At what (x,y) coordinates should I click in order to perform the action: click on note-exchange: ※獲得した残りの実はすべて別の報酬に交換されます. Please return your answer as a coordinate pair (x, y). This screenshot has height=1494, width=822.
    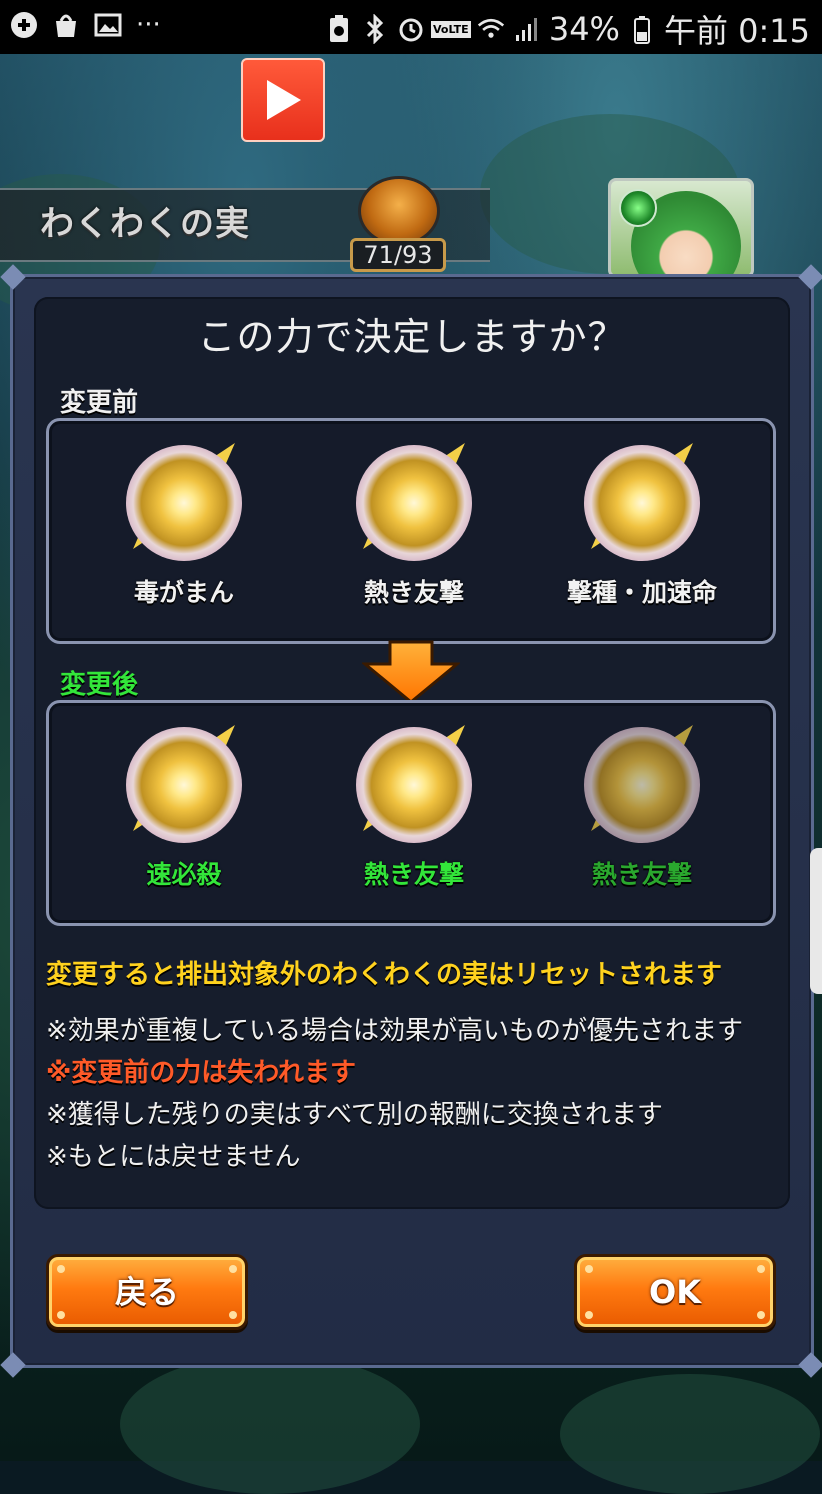
    Looking at the image, I should click on (354, 1115).